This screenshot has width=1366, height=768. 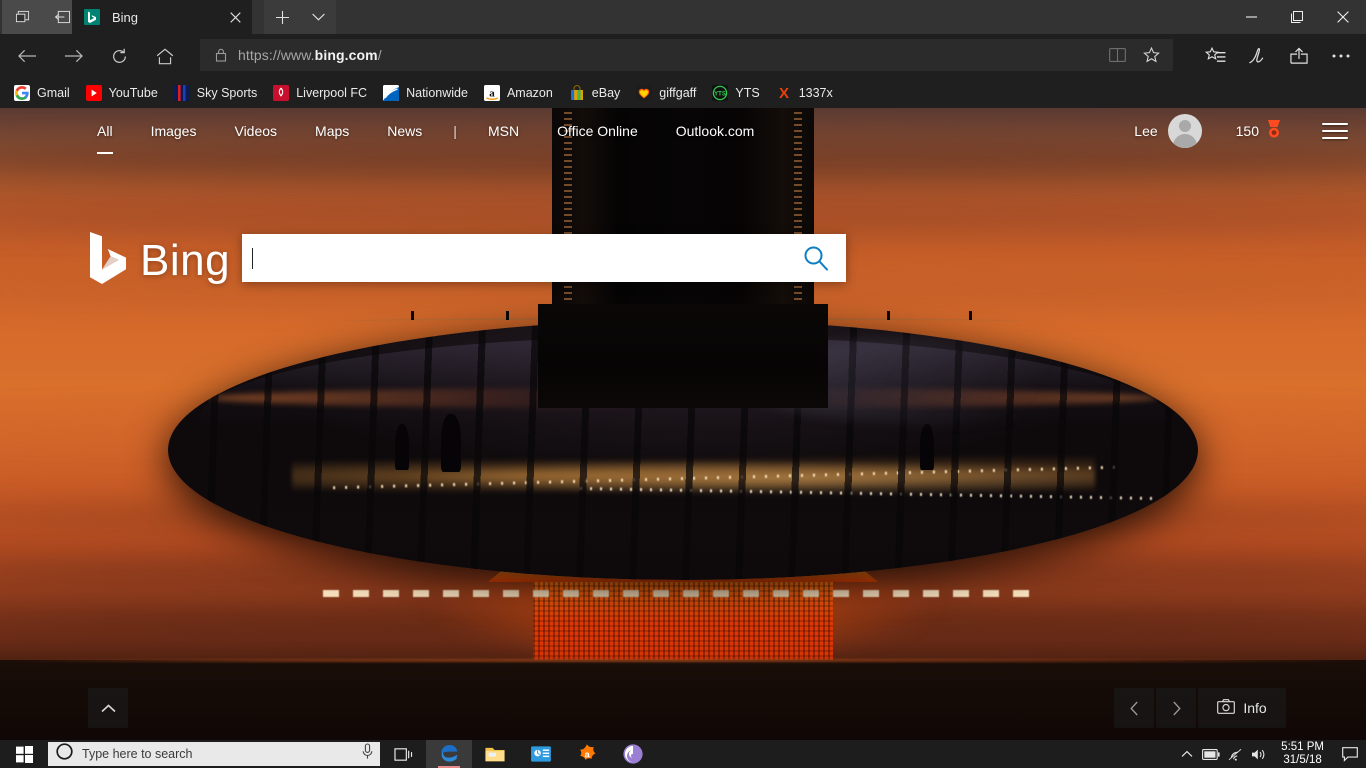 What do you see at coordinates (1187, 754) in the screenshot?
I see `show-hidden-icons-chevron-up-icon` at bounding box center [1187, 754].